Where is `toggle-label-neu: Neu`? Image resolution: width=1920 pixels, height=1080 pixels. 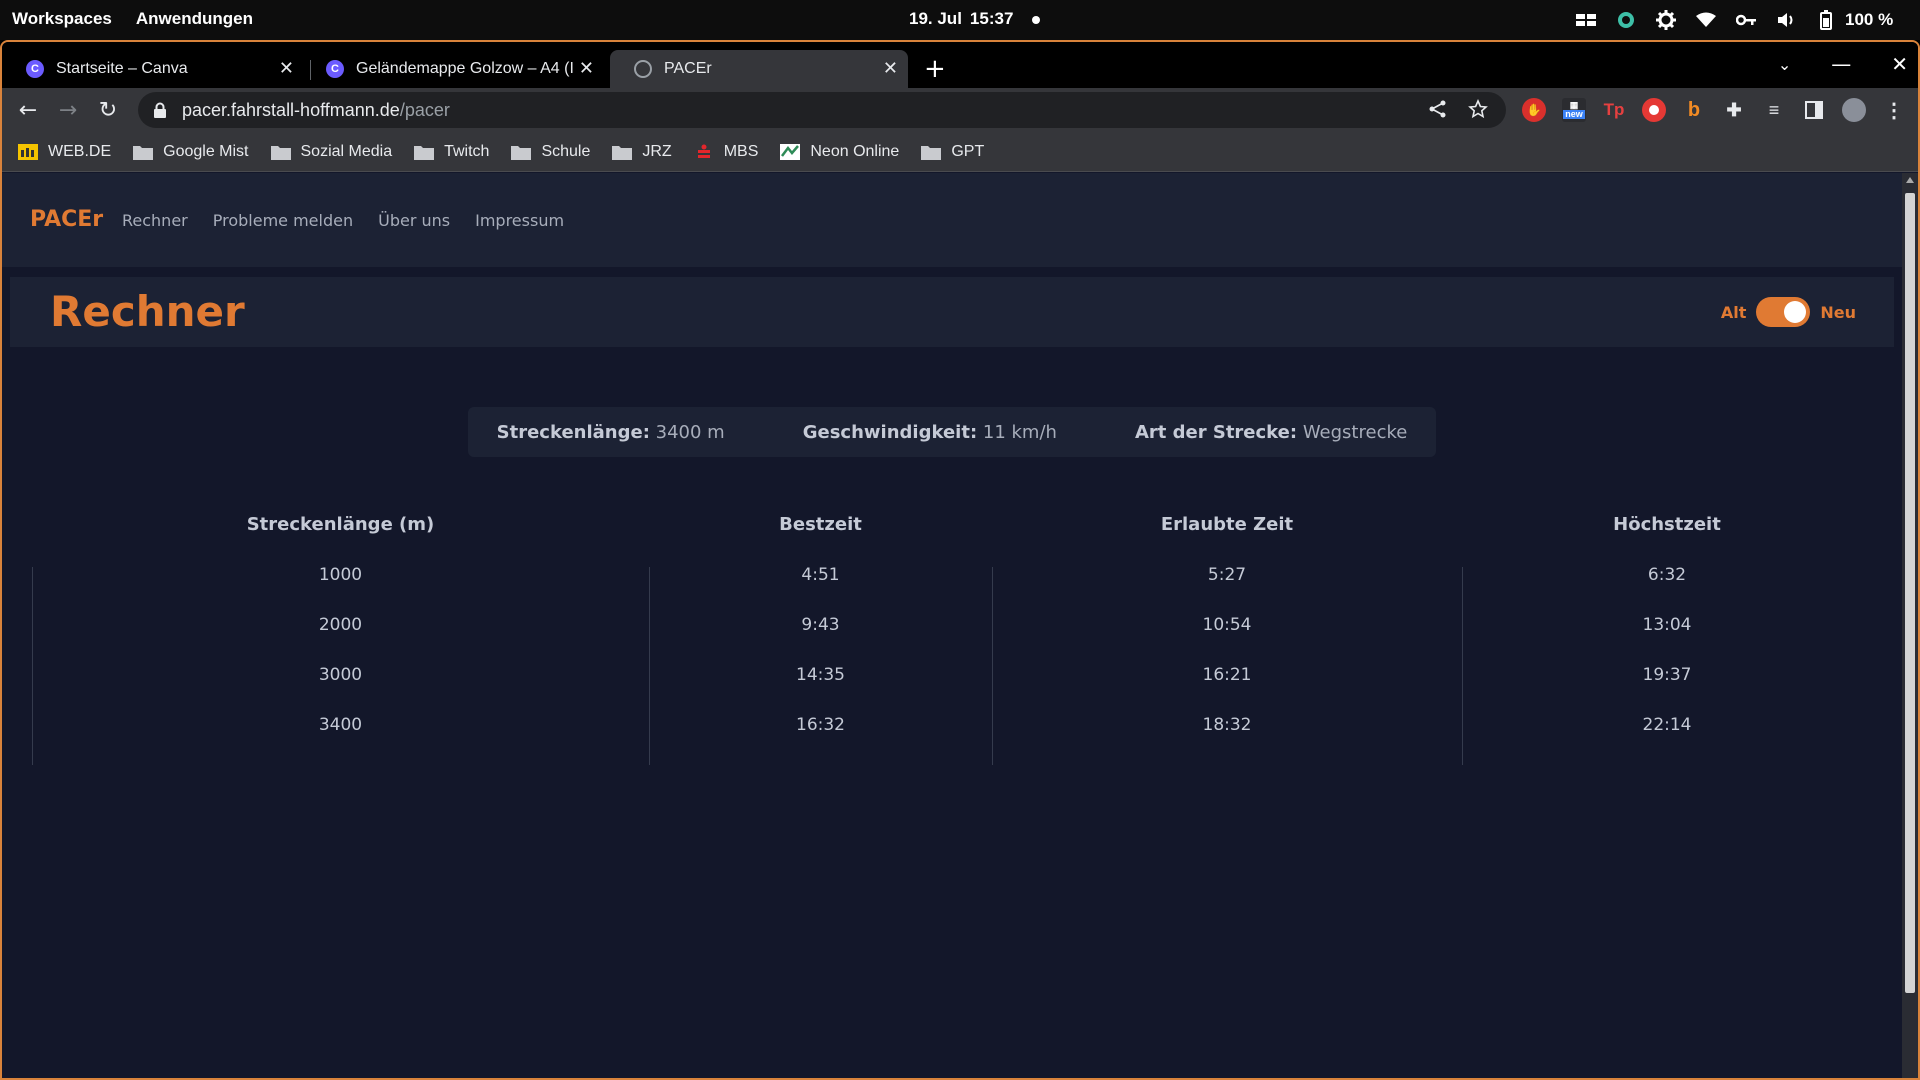
toggle-label-neu: Neu is located at coordinates (1838, 312).